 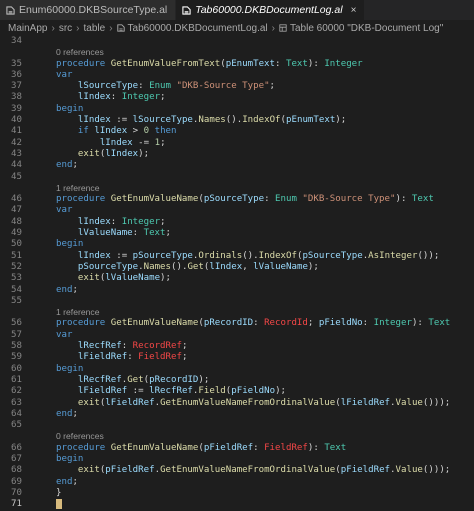 What do you see at coordinates (237, 414) in the screenshot?
I see `code-line: 64 end;` at bounding box center [237, 414].